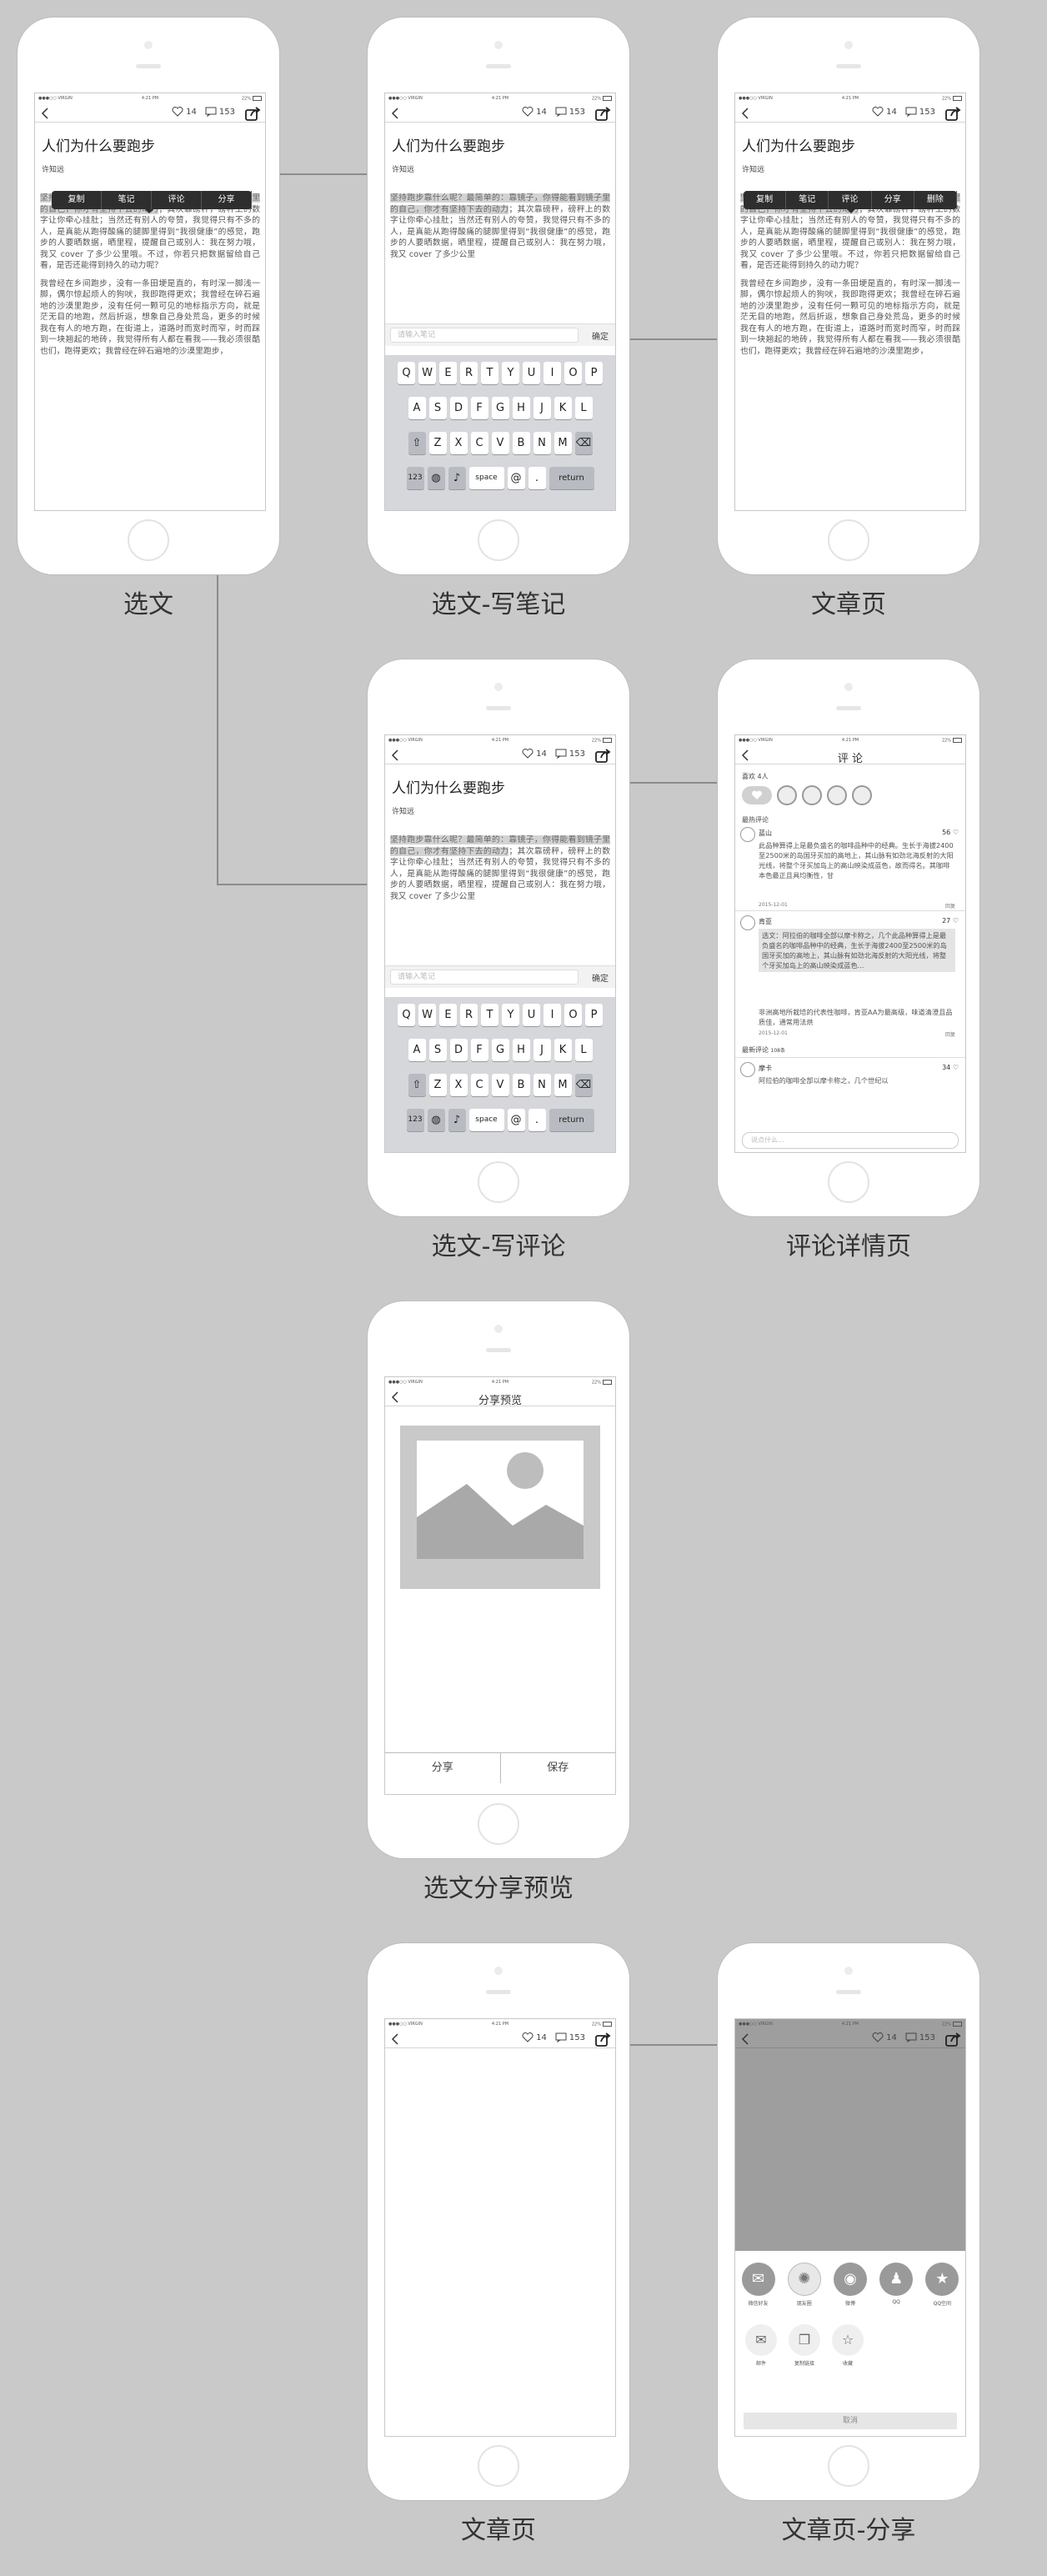  Describe the element at coordinates (437, 1050) in the screenshot. I see `key-s: S` at that location.